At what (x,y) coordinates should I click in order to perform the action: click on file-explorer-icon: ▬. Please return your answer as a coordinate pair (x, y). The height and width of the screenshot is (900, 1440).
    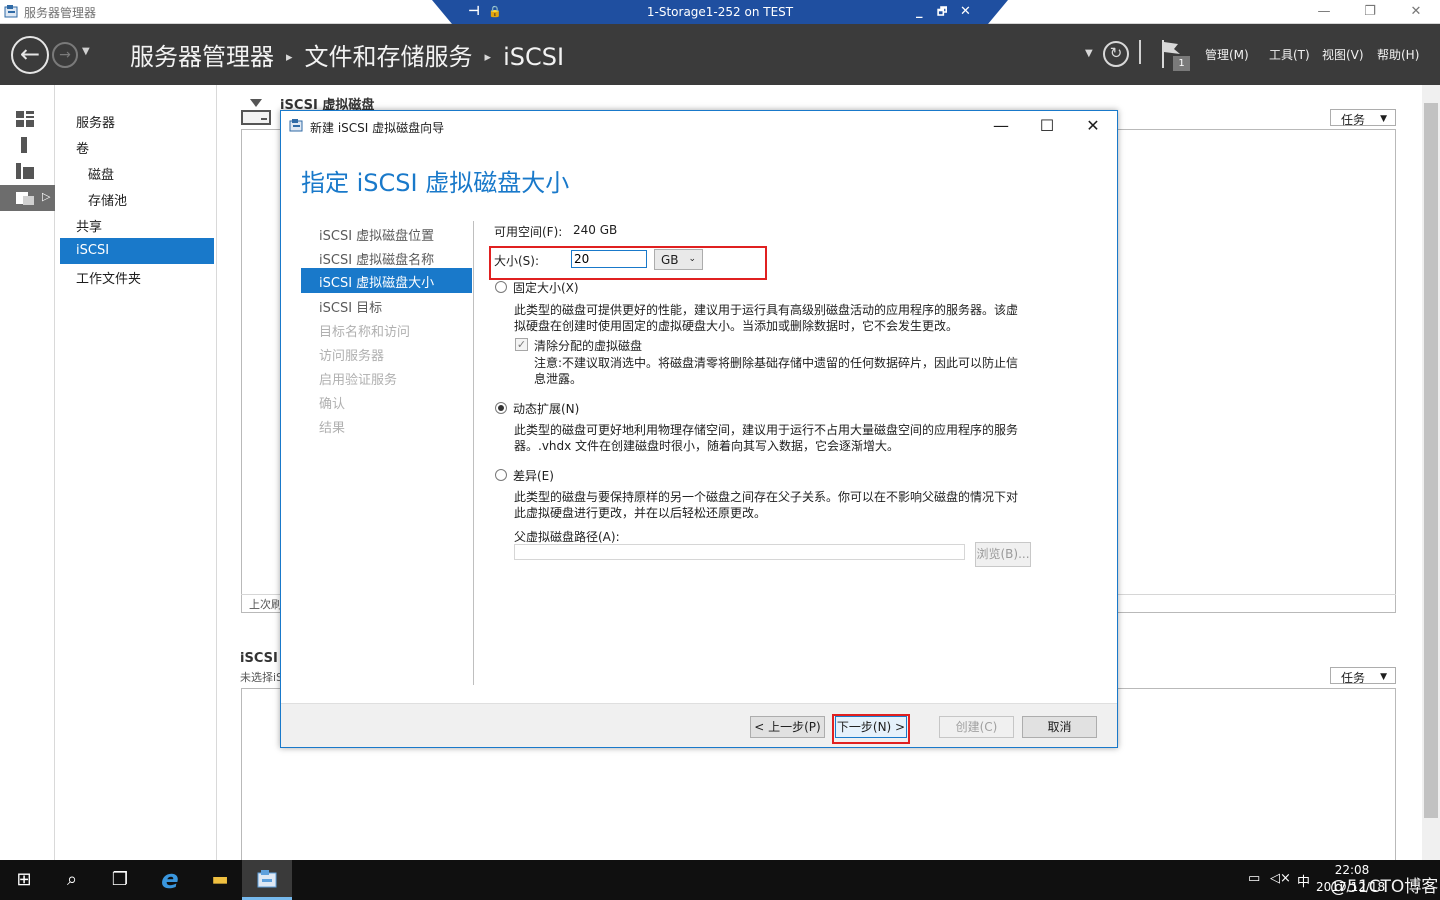
    Looking at the image, I should click on (220, 880).